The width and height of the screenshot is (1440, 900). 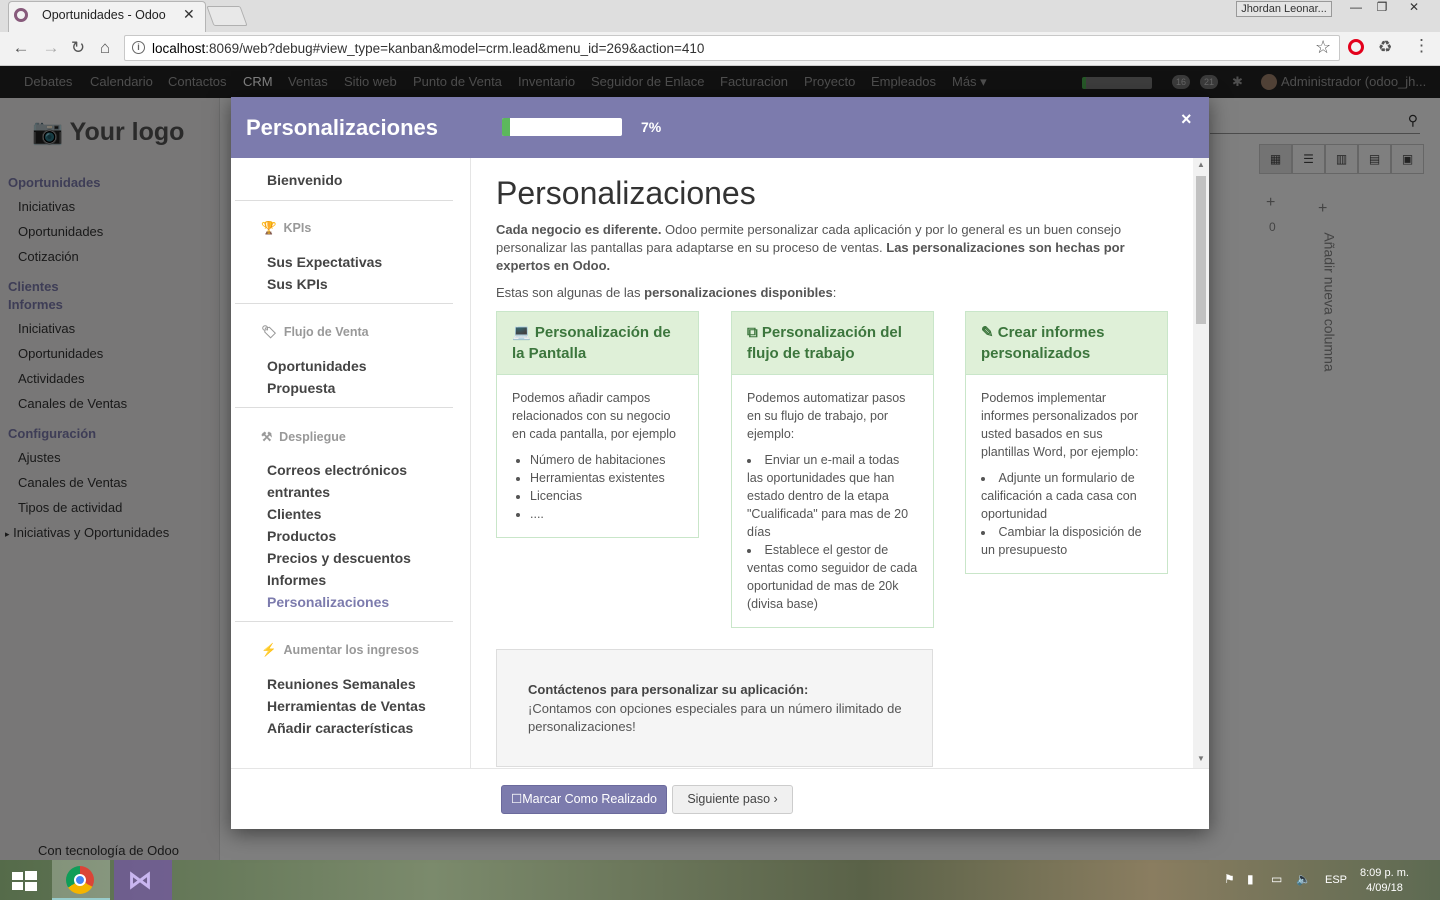 What do you see at coordinates (1384, 888) in the screenshot?
I see `clock-date: 4/09/18` at bounding box center [1384, 888].